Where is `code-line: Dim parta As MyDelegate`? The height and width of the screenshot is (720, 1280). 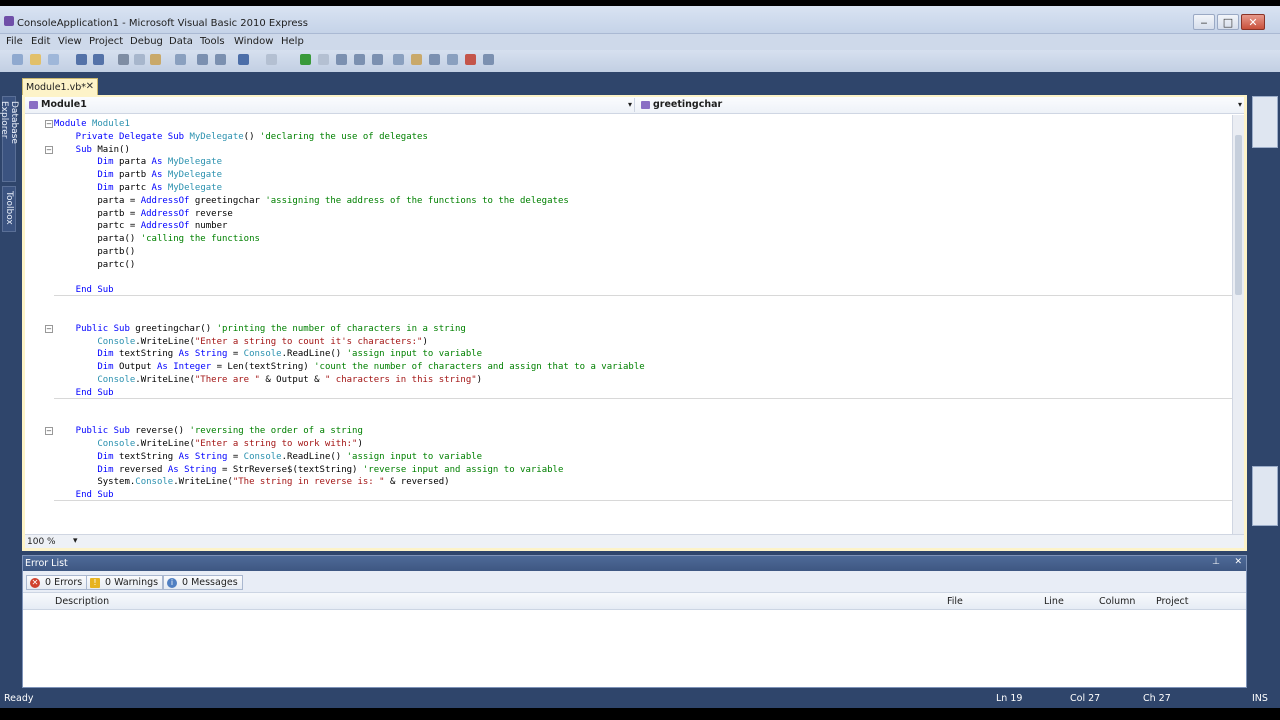
code-line: Dim parta As MyDelegate is located at coordinates (138, 162).